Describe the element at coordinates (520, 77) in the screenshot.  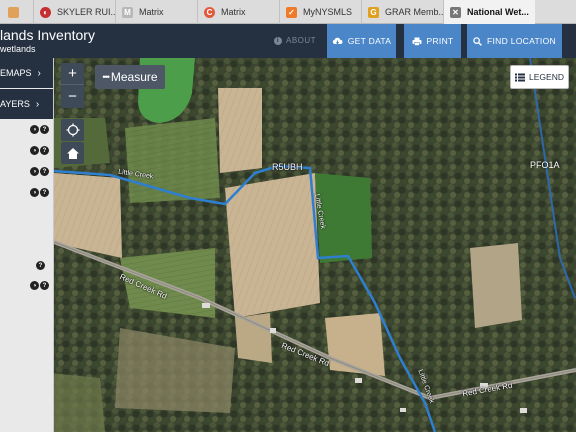
I see `list-icon` at that location.